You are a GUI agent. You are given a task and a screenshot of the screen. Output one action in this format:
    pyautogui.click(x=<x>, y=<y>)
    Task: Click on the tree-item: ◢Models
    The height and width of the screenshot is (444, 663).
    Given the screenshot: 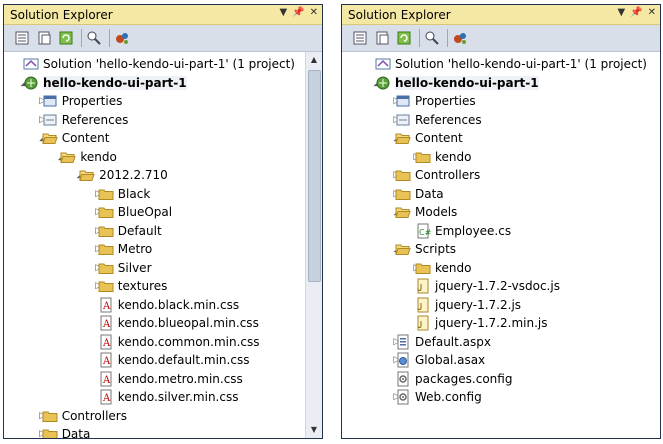 What is the action you would take?
    pyautogui.click(x=501, y=212)
    